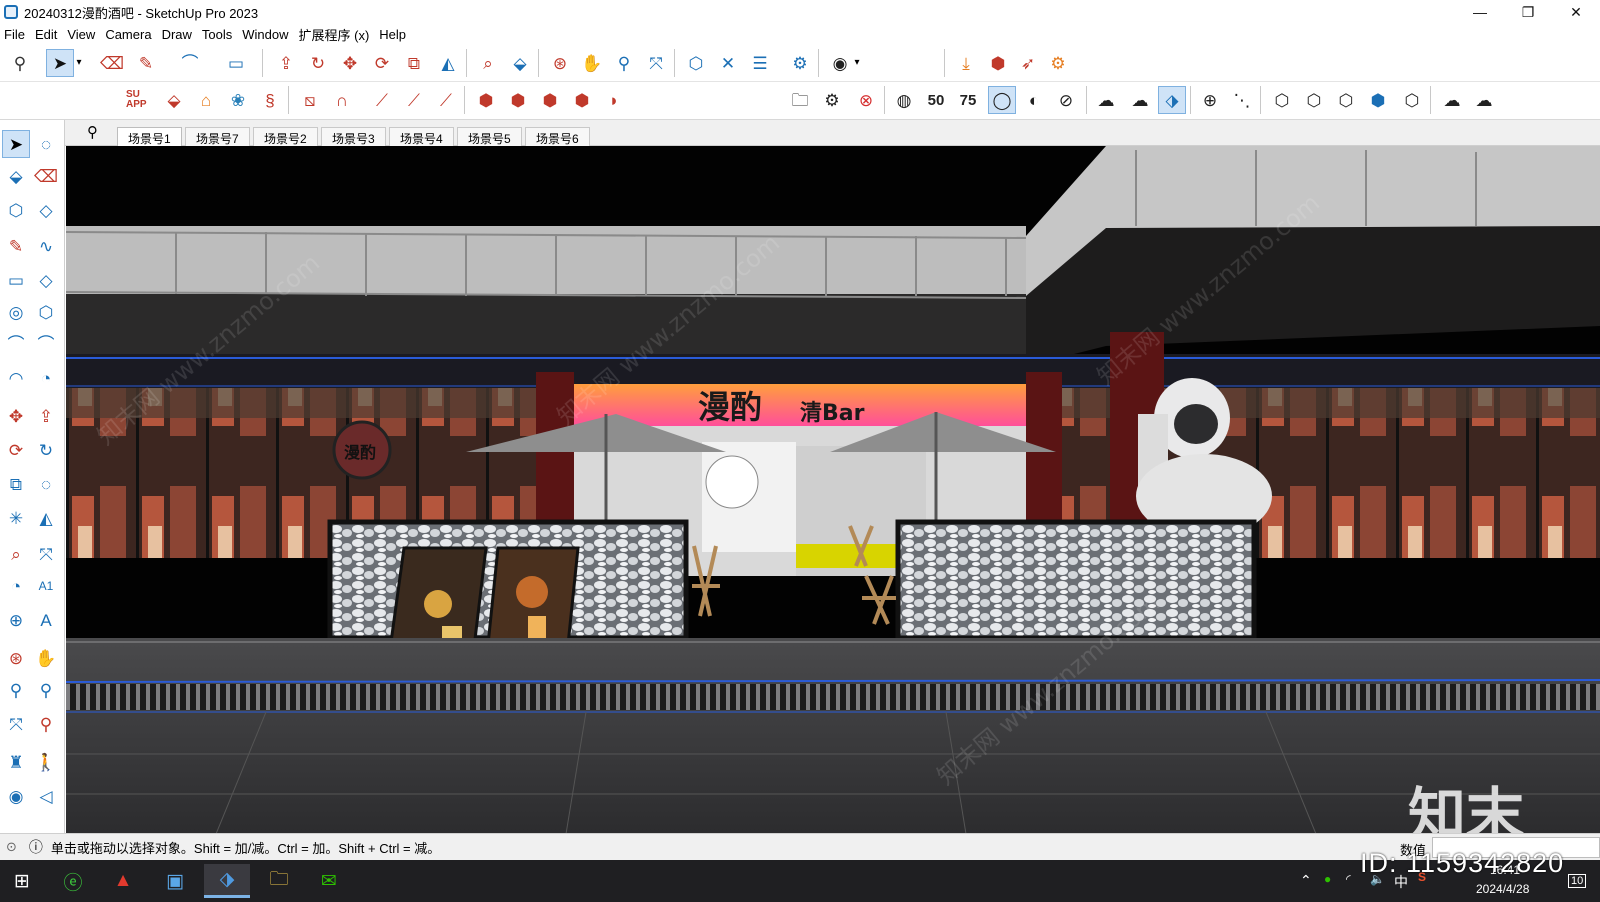 This screenshot has height=902, width=1600. I want to click on wechat-icon: ✉, so click(329, 881).